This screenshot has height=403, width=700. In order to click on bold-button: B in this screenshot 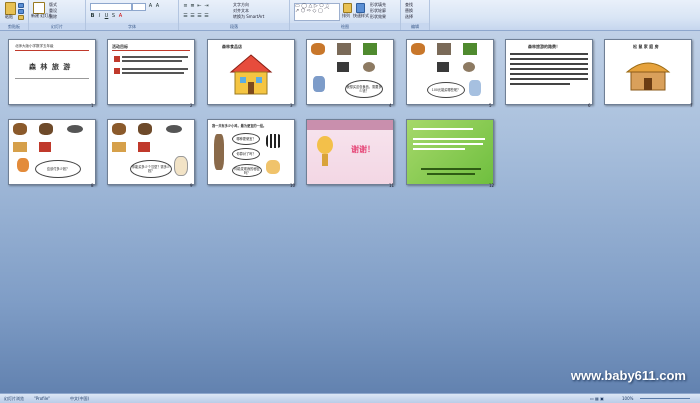, I will do `click(92, 16)`.